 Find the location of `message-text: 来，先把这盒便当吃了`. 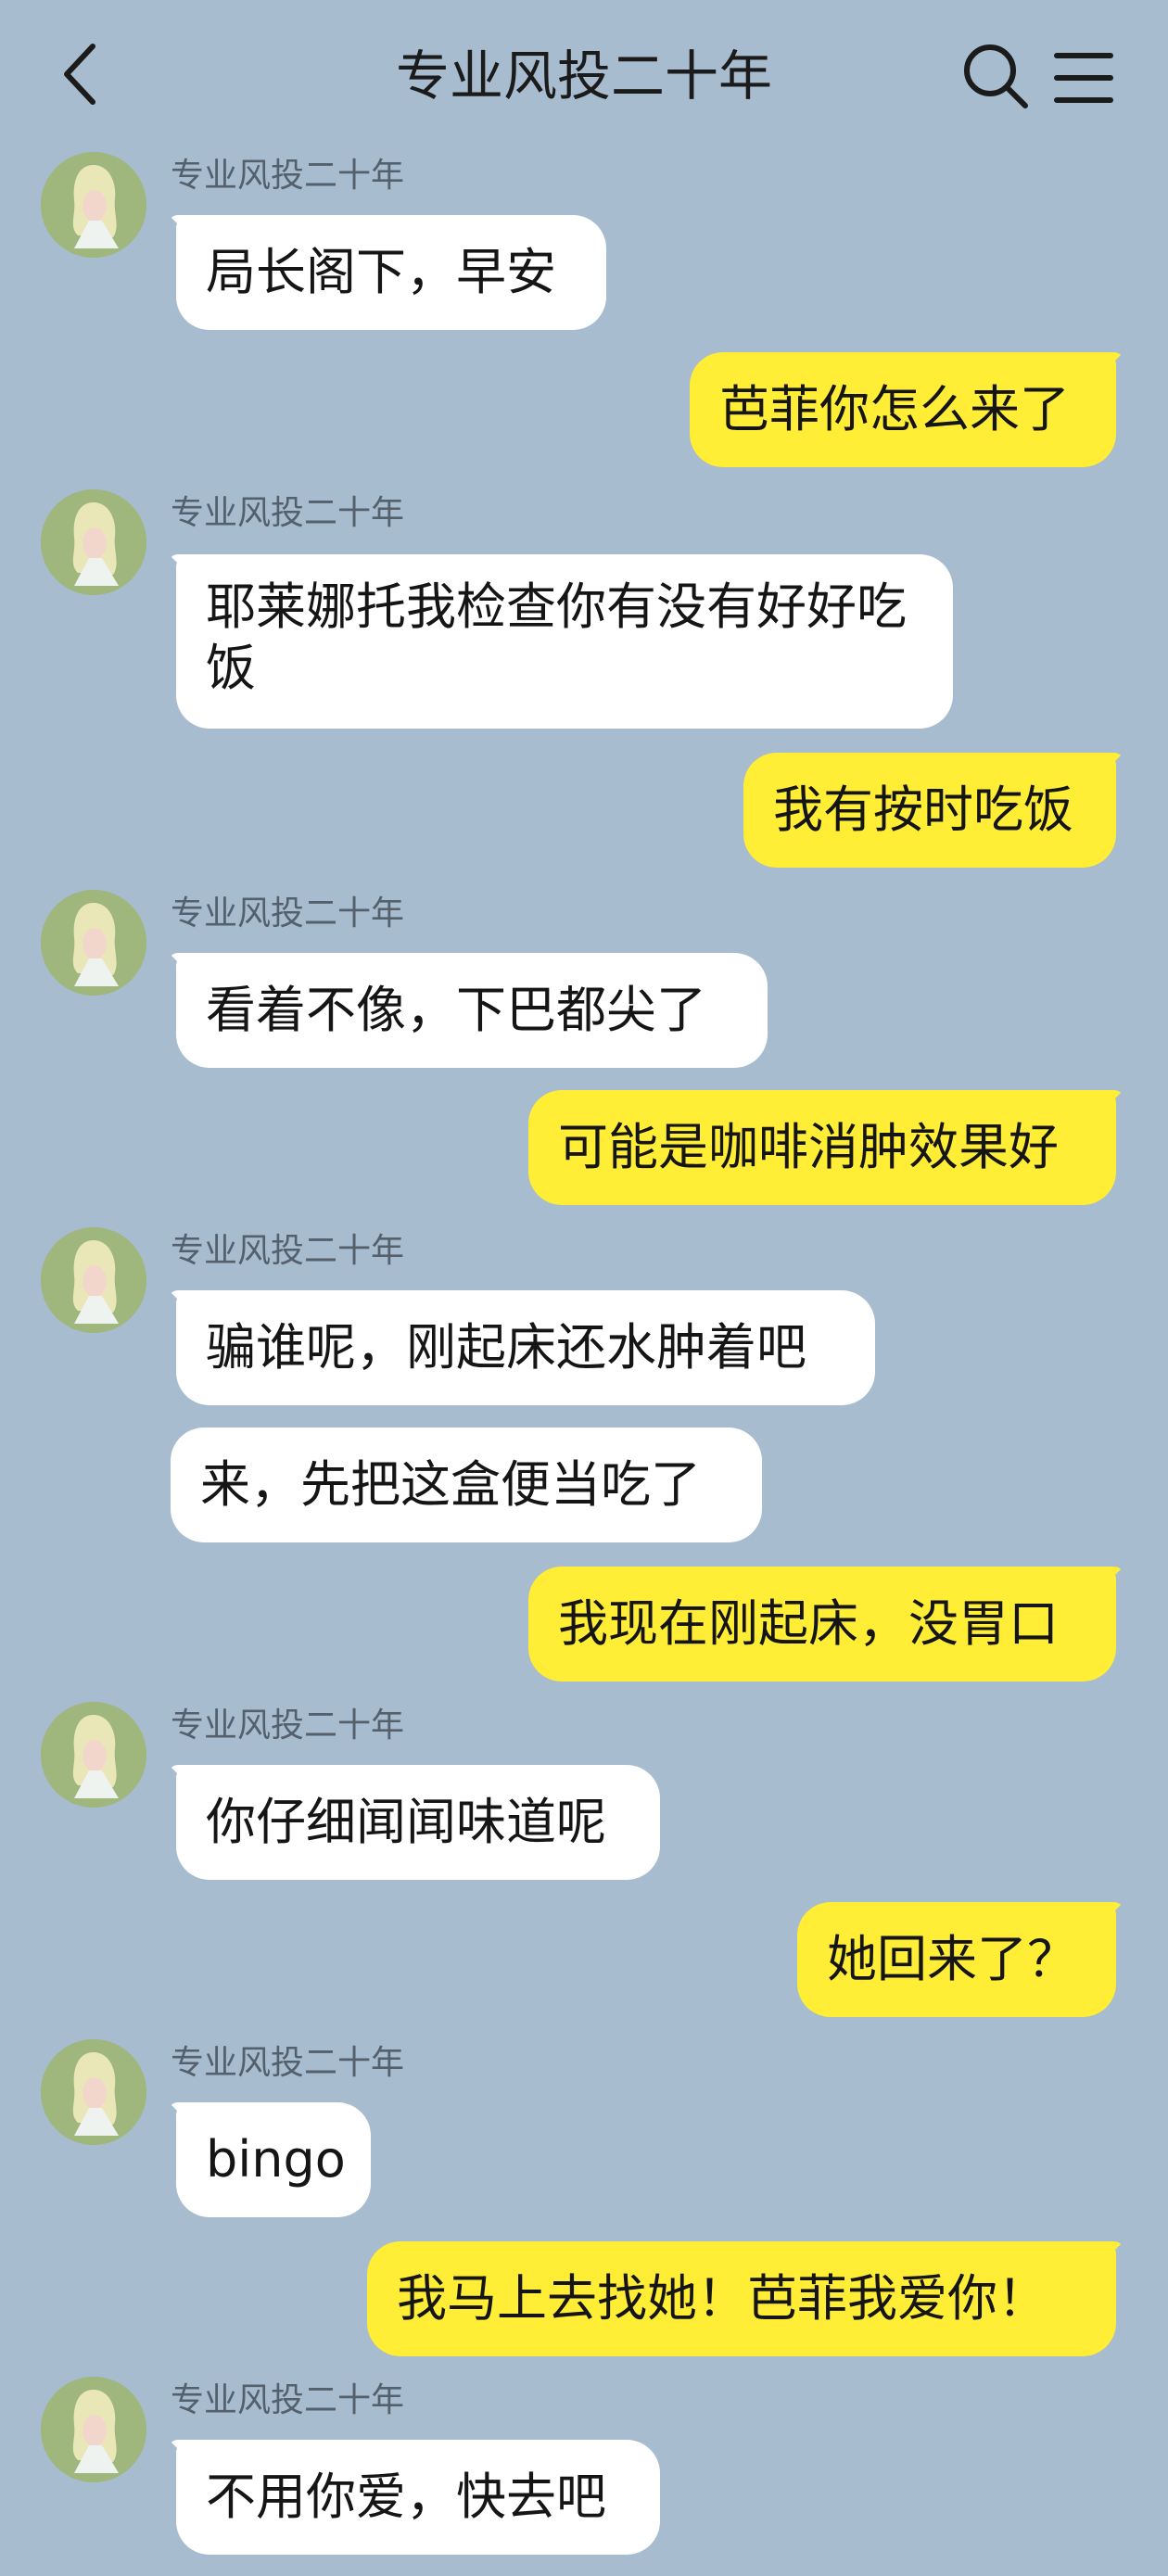

message-text: 来，先把这盒便当吃了 is located at coordinates (450, 1484).